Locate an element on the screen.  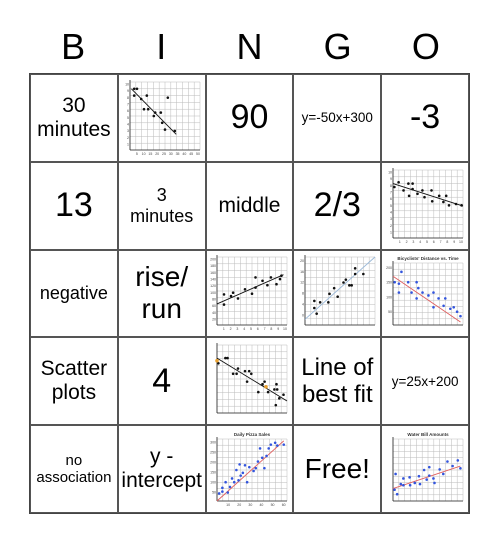
bingo-cell: rise/ run is located at coordinates (161, 293).